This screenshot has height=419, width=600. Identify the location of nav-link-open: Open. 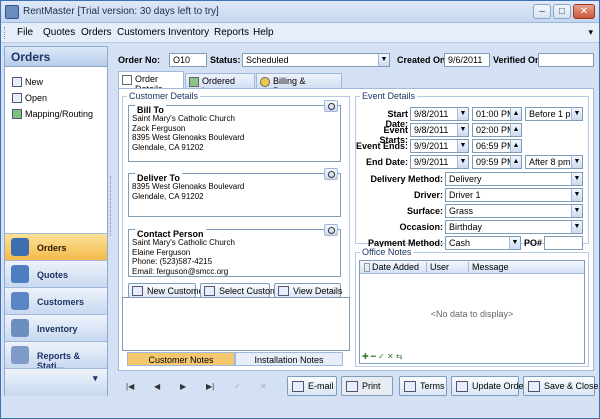
(29, 98).